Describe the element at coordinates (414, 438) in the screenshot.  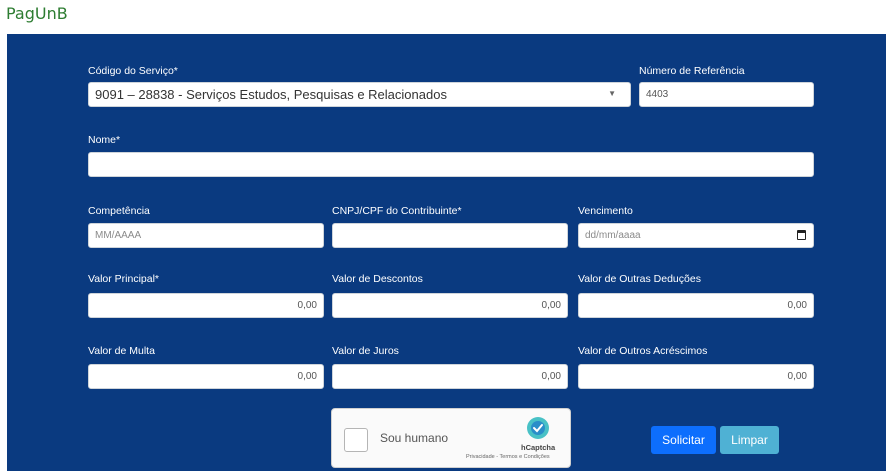
I see `captcha-label: Sou humano` at that location.